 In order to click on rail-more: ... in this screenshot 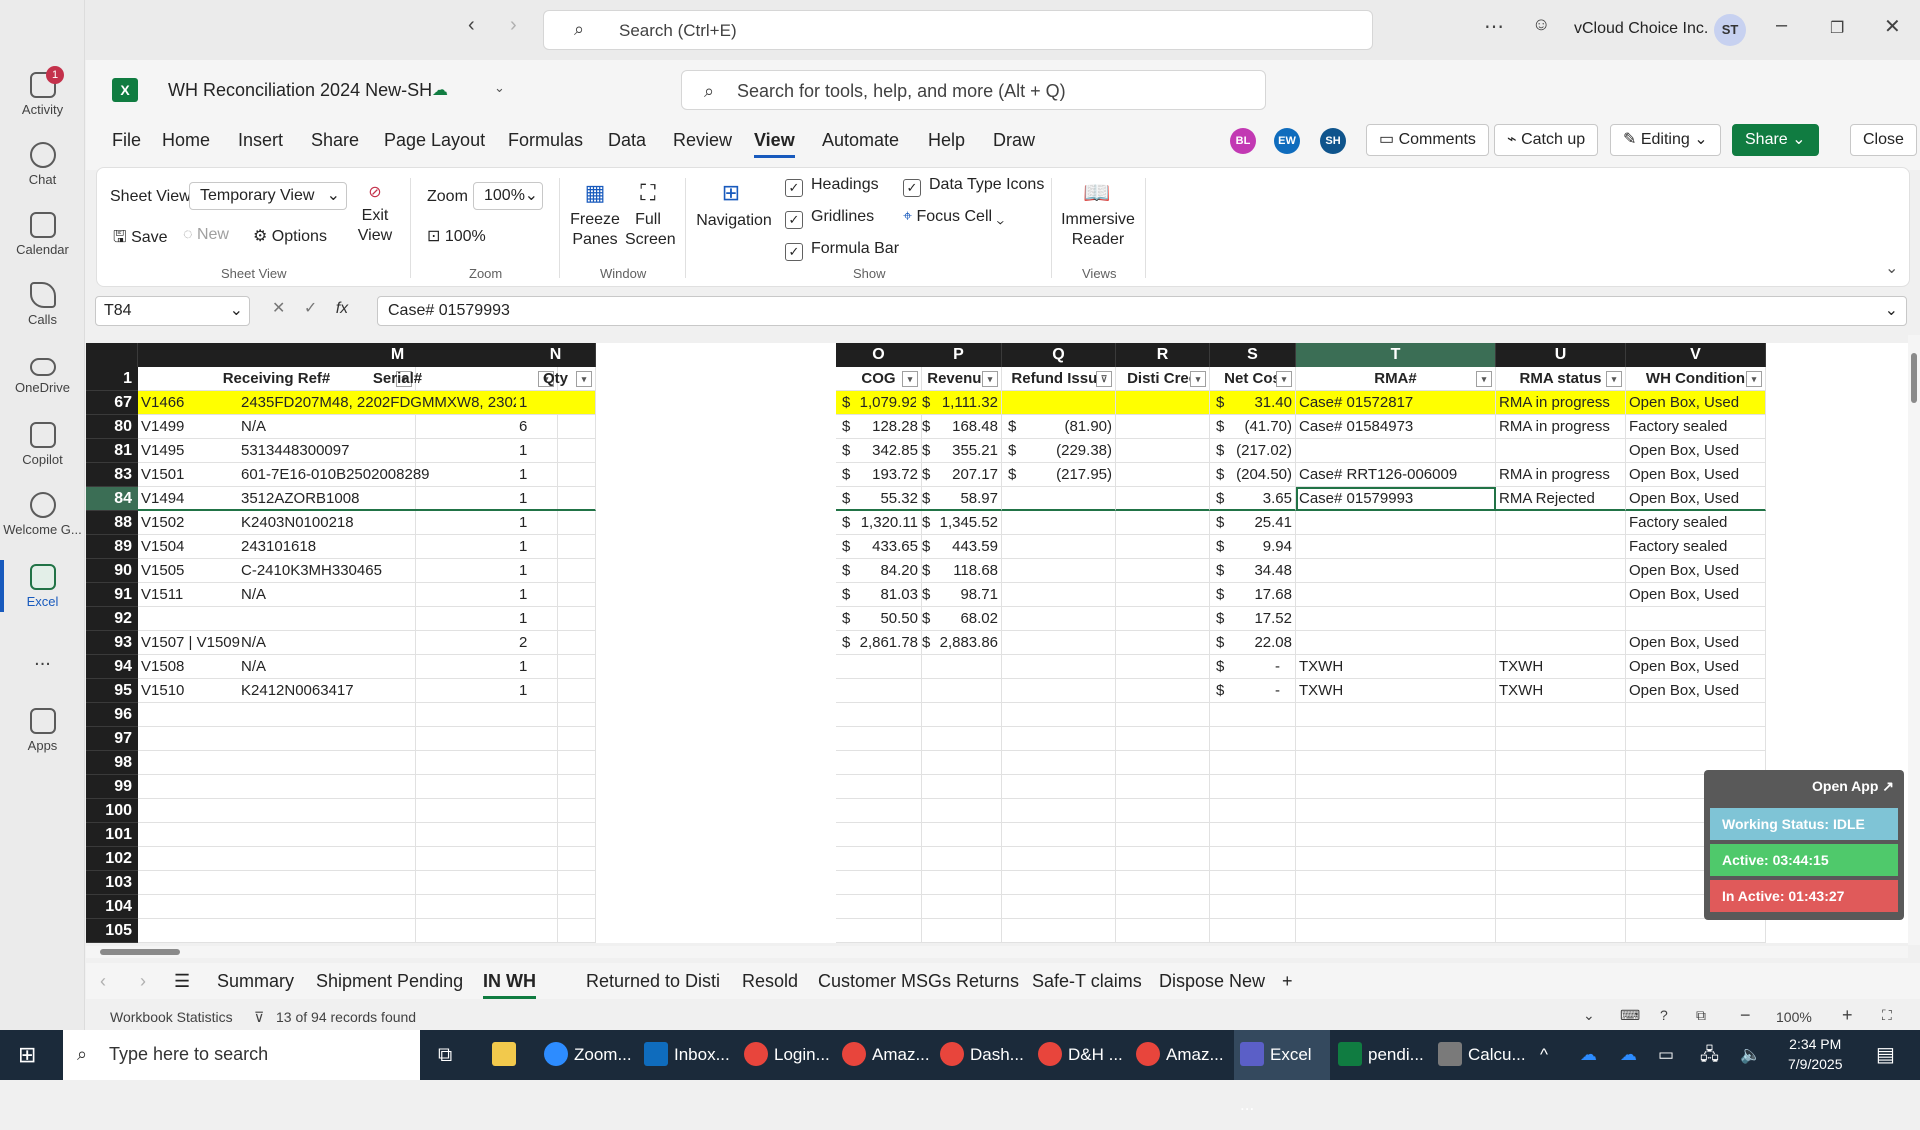, I will do `click(42, 659)`.